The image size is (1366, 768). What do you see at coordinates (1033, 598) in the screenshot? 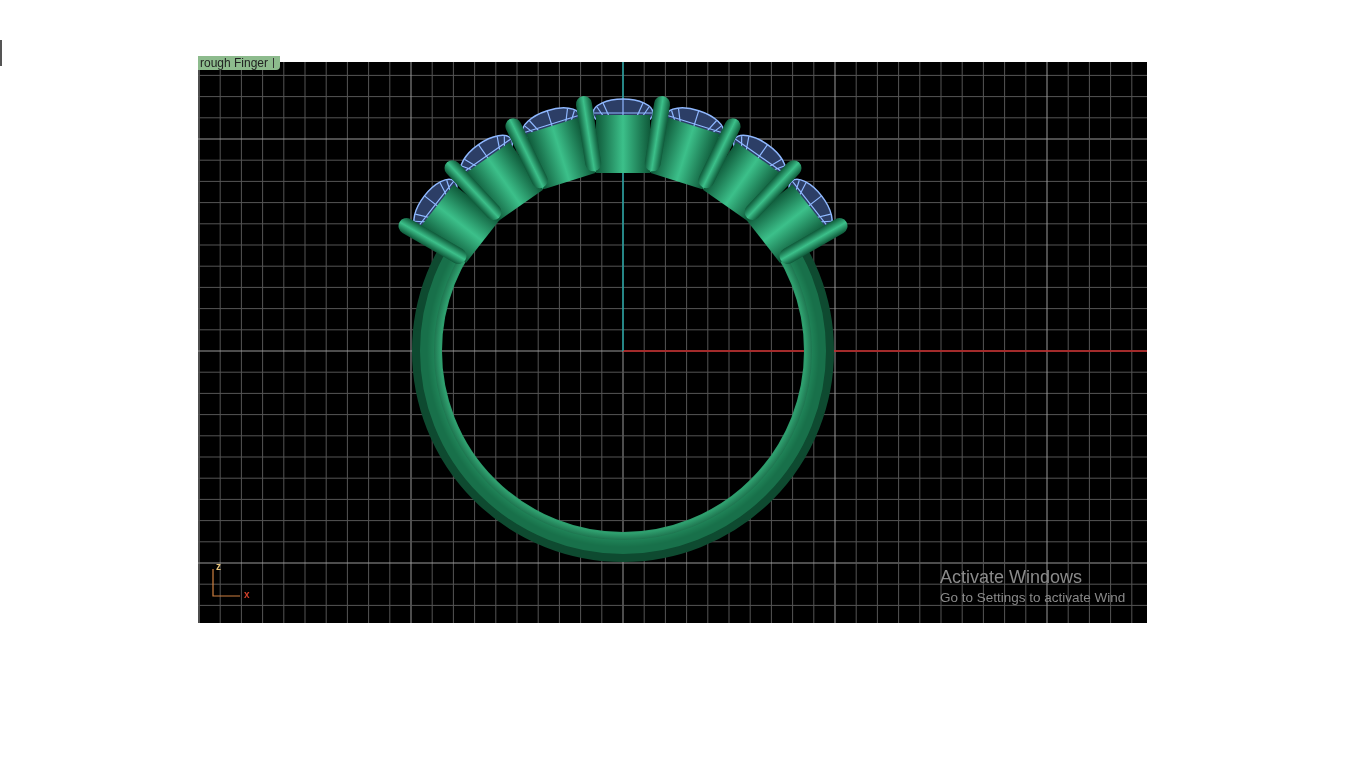
I see `activation-message: Go to Settings to activate Wind` at bounding box center [1033, 598].